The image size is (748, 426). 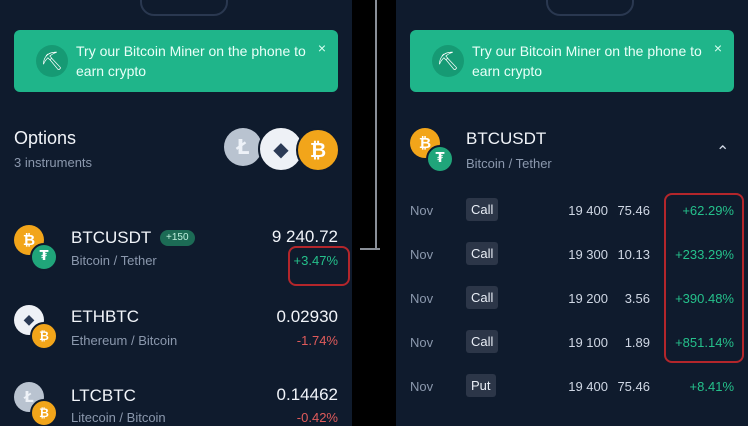 I want to click on option-row: Nov Put 19 400 75.46 +8.41%, so click(x=572, y=387).